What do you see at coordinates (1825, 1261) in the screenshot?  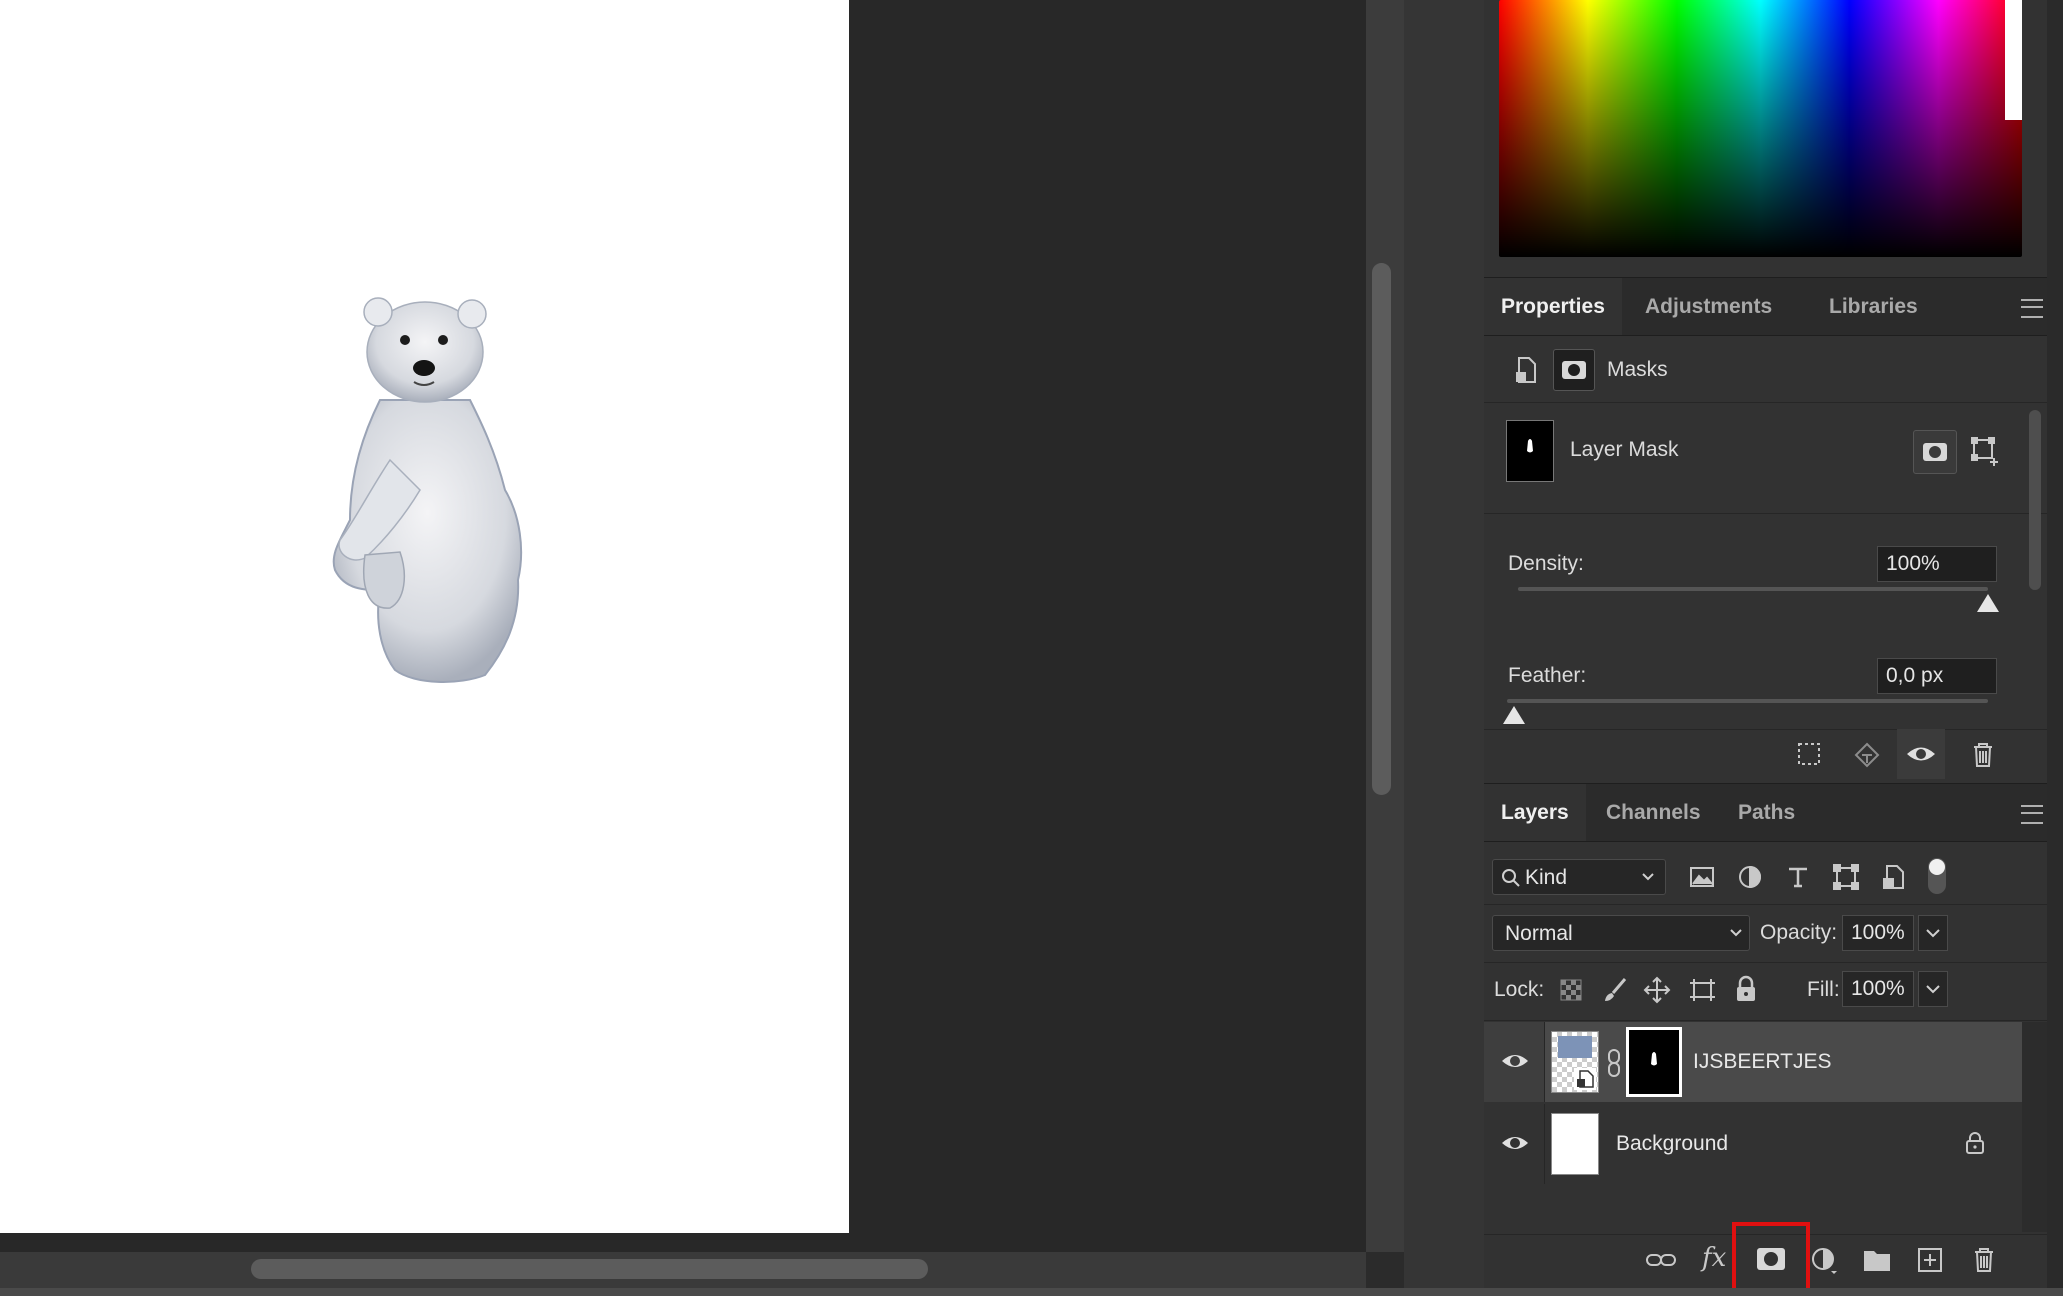 I see `adjustment-layer-icon` at bounding box center [1825, 1261].